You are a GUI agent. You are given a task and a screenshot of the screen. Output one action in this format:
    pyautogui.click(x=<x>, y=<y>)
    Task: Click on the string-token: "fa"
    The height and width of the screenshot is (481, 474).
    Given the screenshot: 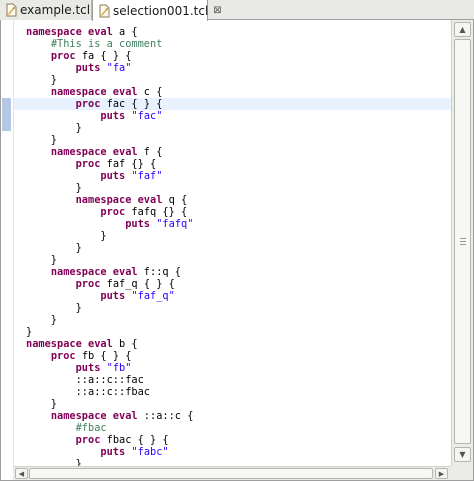 What is the action you would take?
    pyautogui.click(x=119, y=68)
    